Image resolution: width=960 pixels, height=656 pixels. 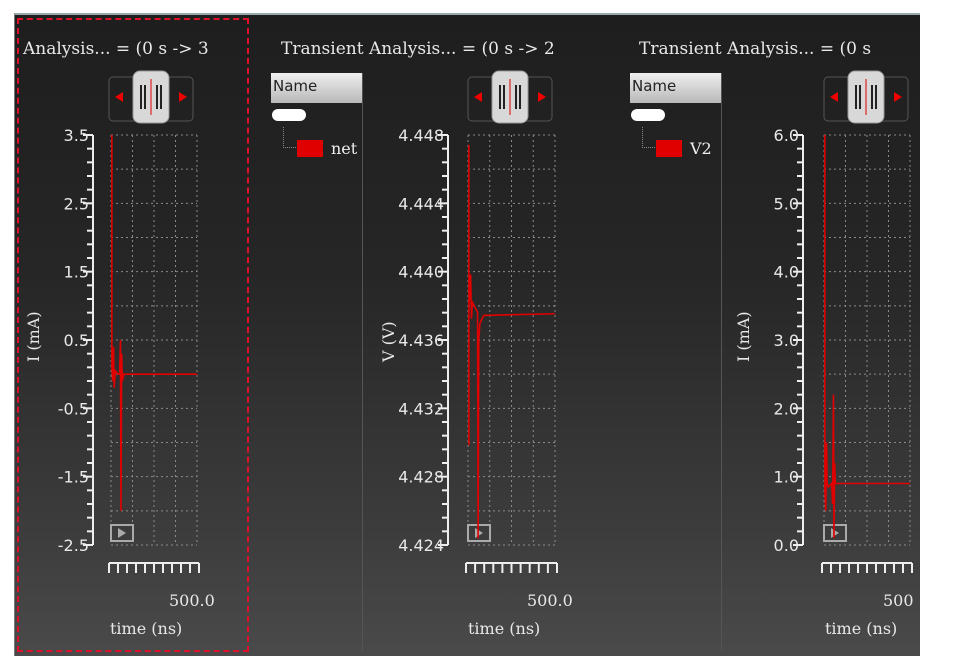 What do you see at coordinates (786, 408) in the screenshot?
I see `y-tick-label: 2.0` at bounding box center [786, 408].